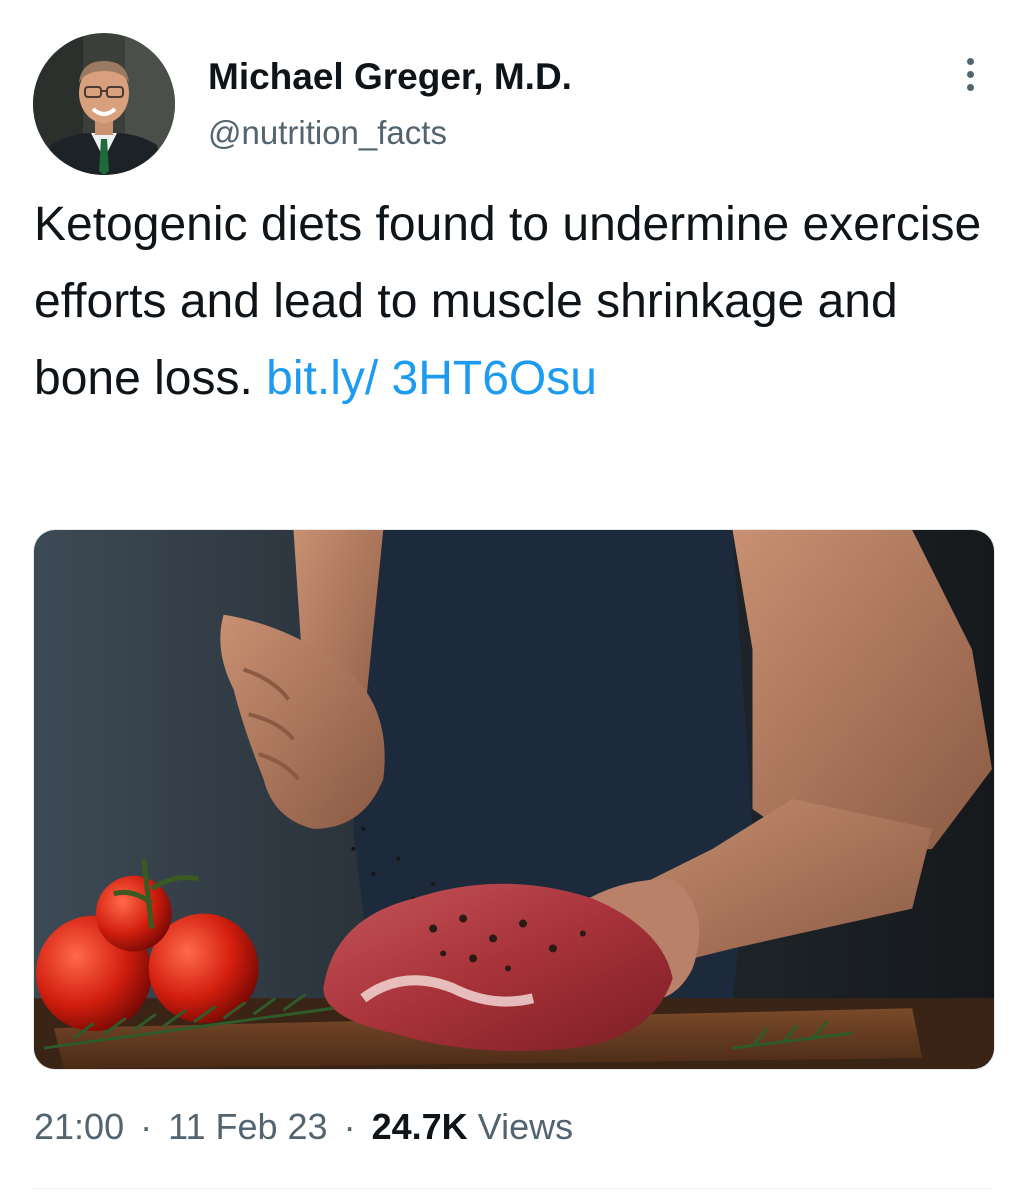 Image resolution: width=1024 pixels, height=1200 pixels. I want to click on more-options-button, so click(970, 74).